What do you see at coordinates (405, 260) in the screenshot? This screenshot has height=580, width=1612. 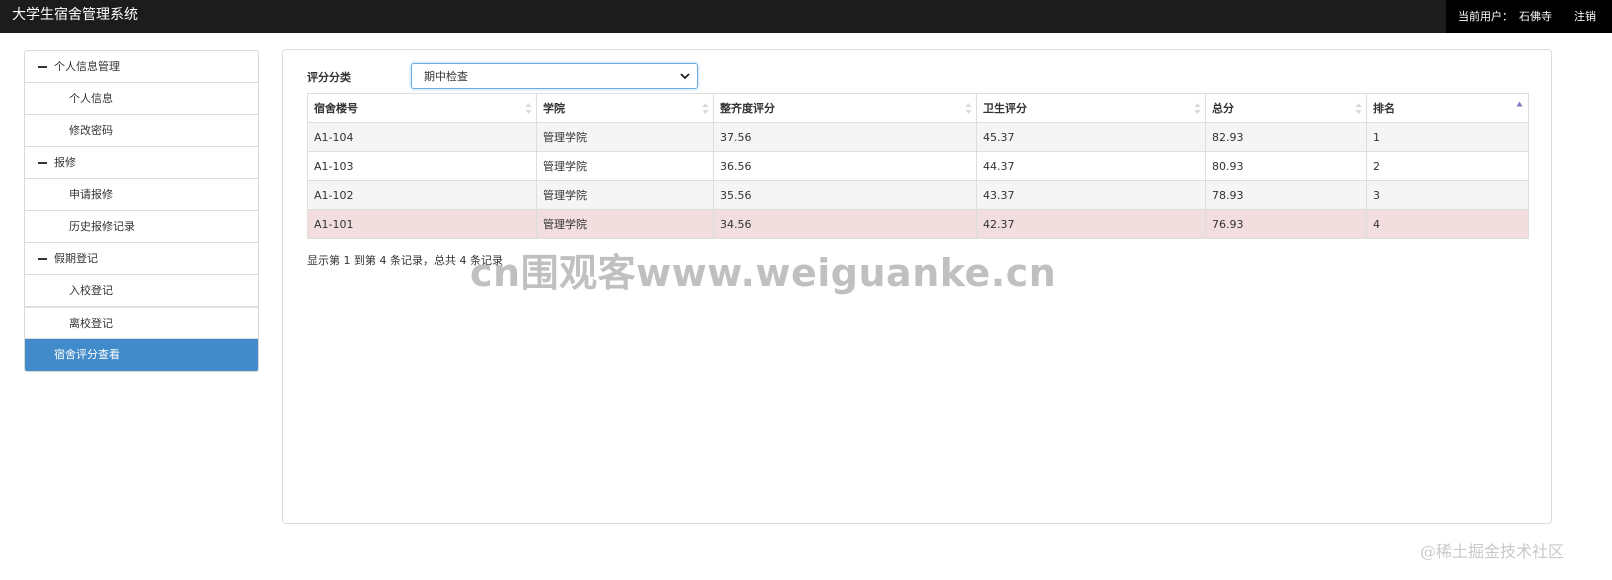 I see `pagination-info: 显示第 1 到第 4 条记录，总共 4 条记录` at bounding box center [405, 260].